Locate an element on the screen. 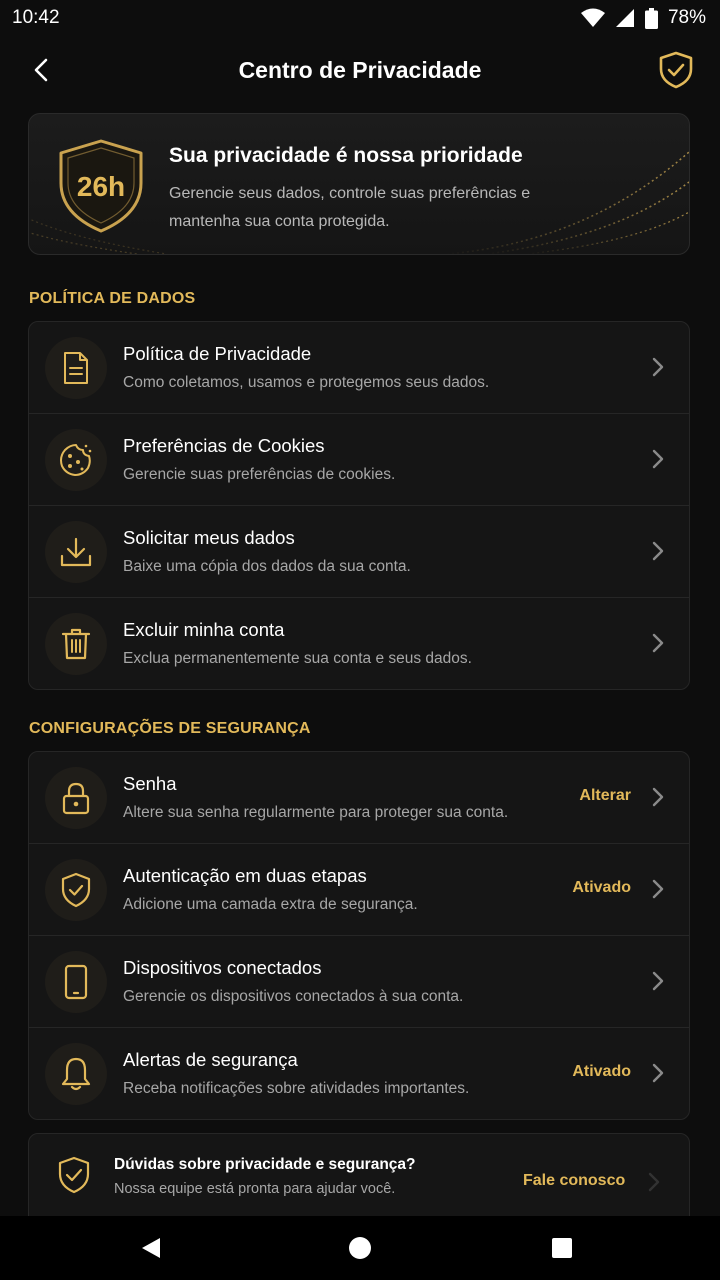 This screenshot has width=720, height=1280. page-title: Centro de Privacidade is located at coordinates (360, 69).